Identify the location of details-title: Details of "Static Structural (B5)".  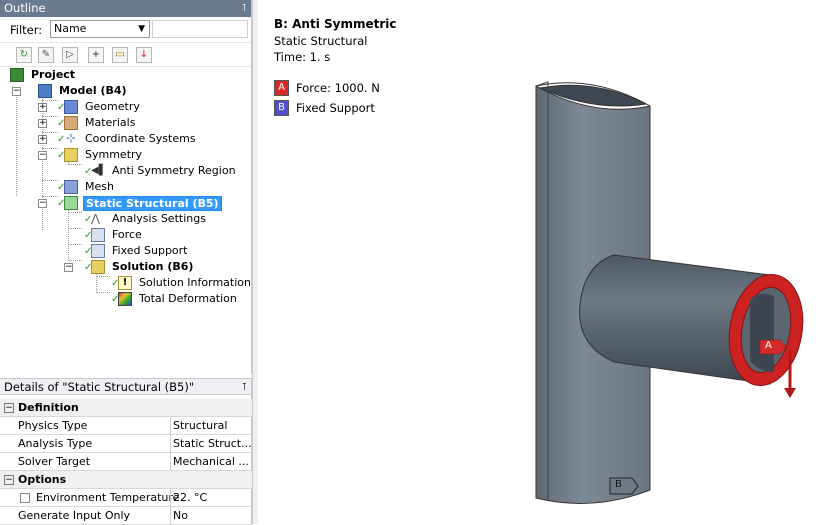
(99, 387).